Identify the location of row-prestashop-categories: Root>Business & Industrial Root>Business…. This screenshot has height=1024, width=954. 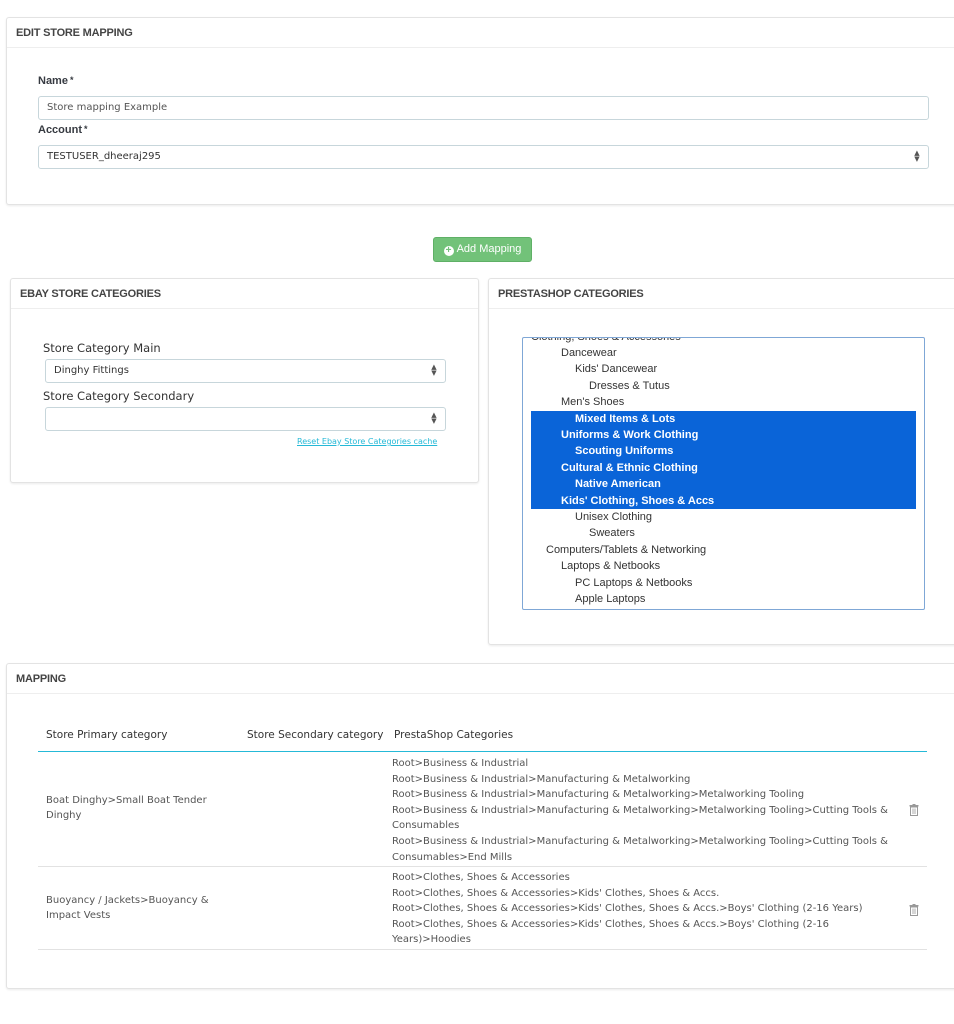
(642, 810).